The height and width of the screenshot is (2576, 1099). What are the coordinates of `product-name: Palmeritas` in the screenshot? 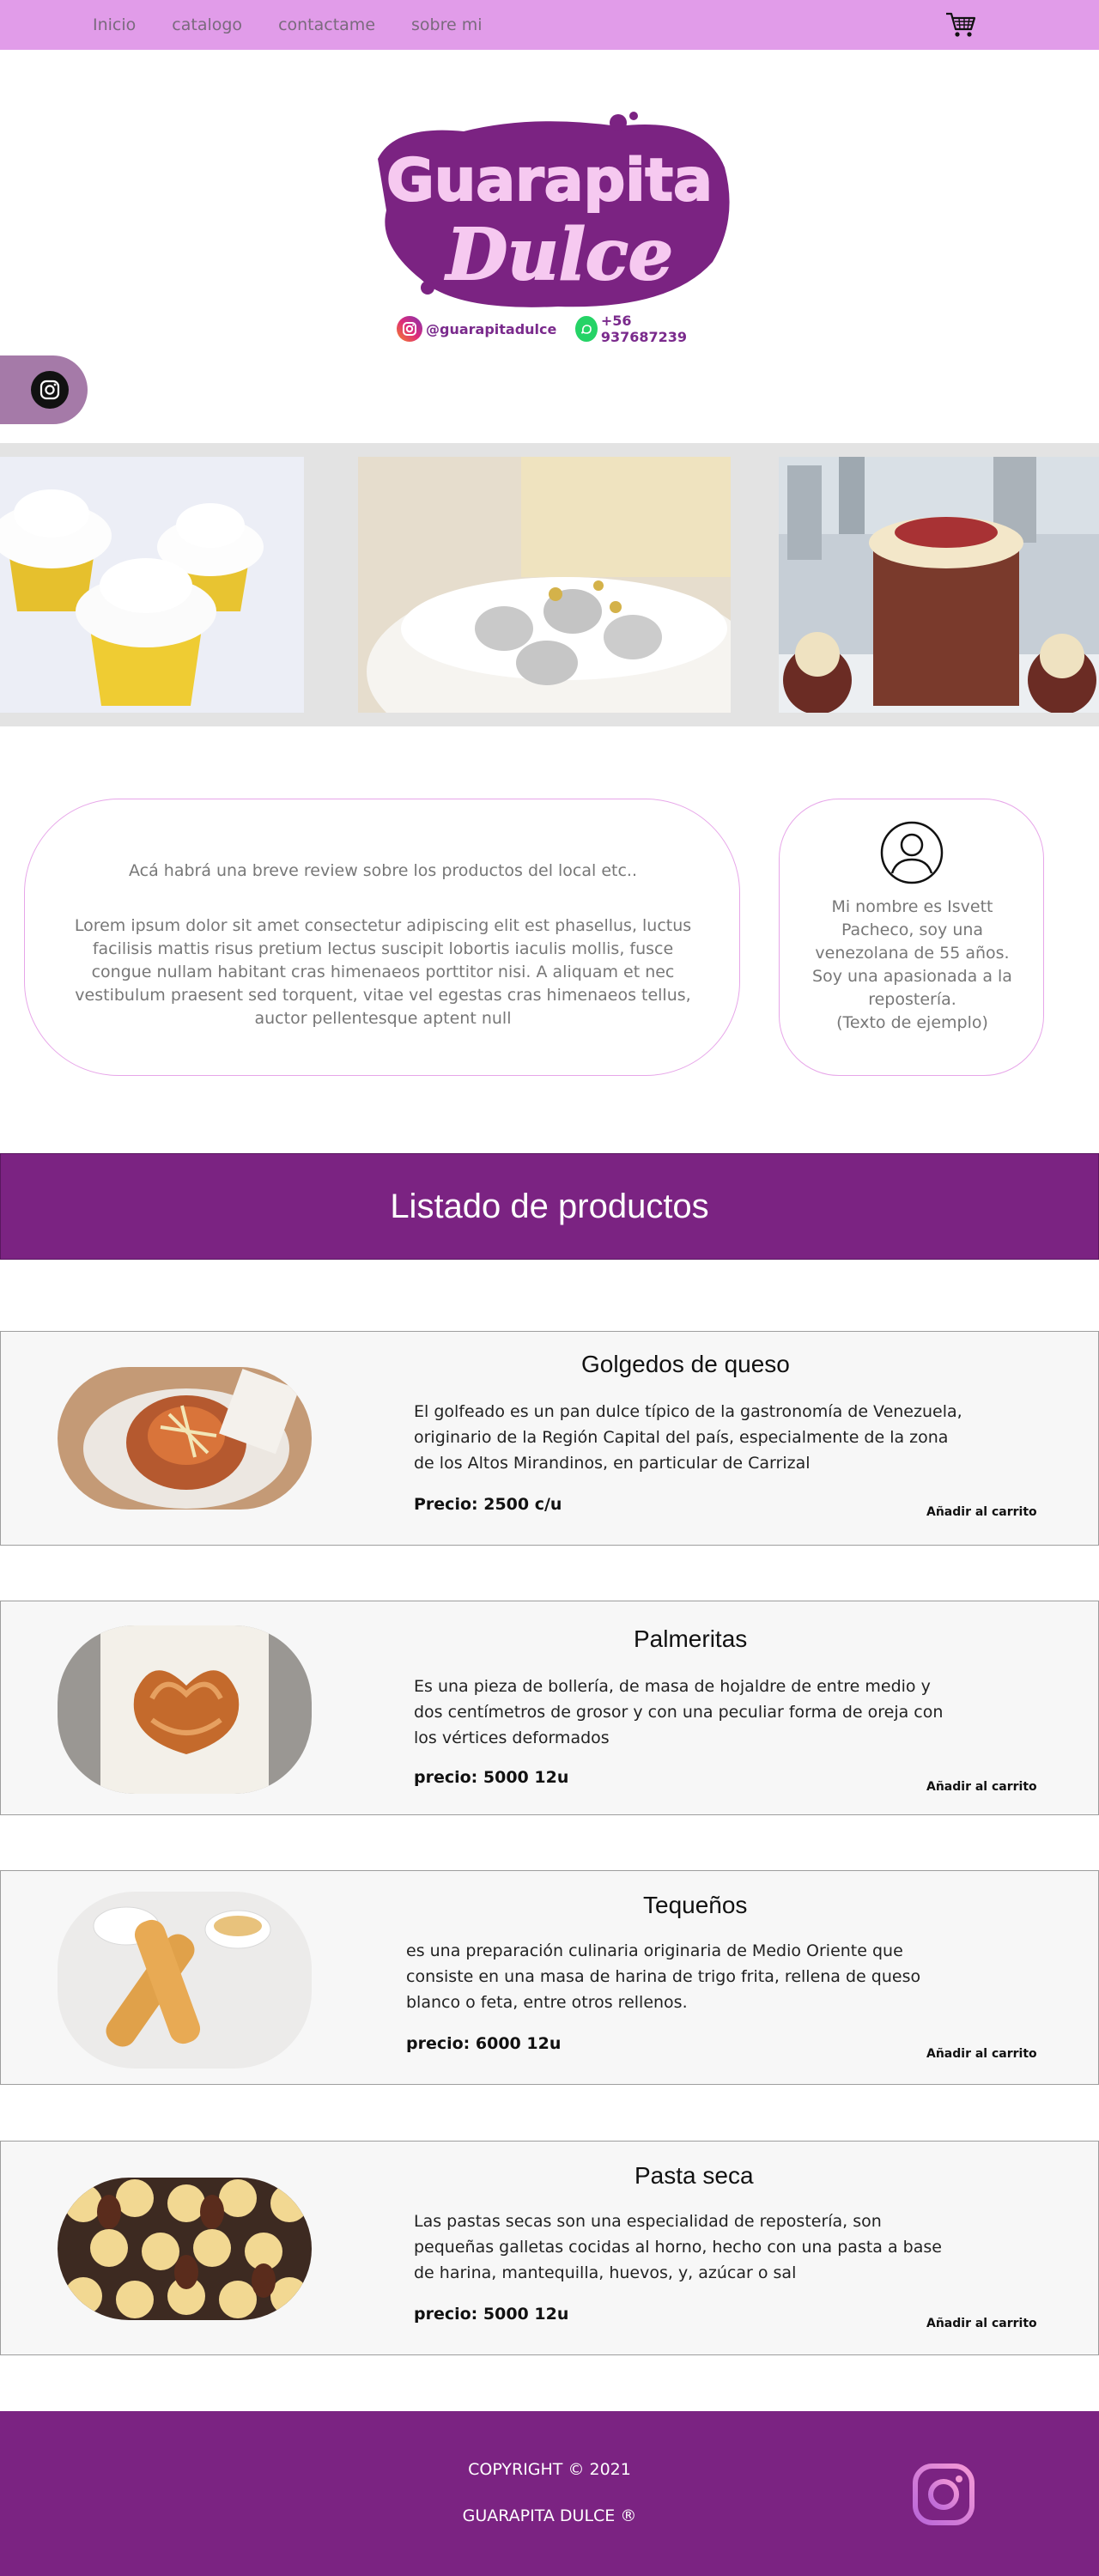 It's located at (691, 1638).